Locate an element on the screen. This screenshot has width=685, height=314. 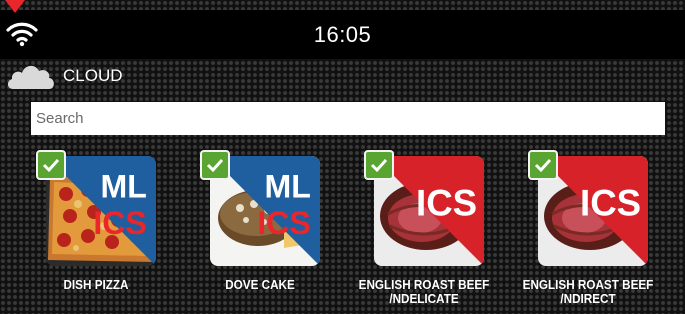
recipe-name: DOVE CAKE is located at coordinates (260, 284).